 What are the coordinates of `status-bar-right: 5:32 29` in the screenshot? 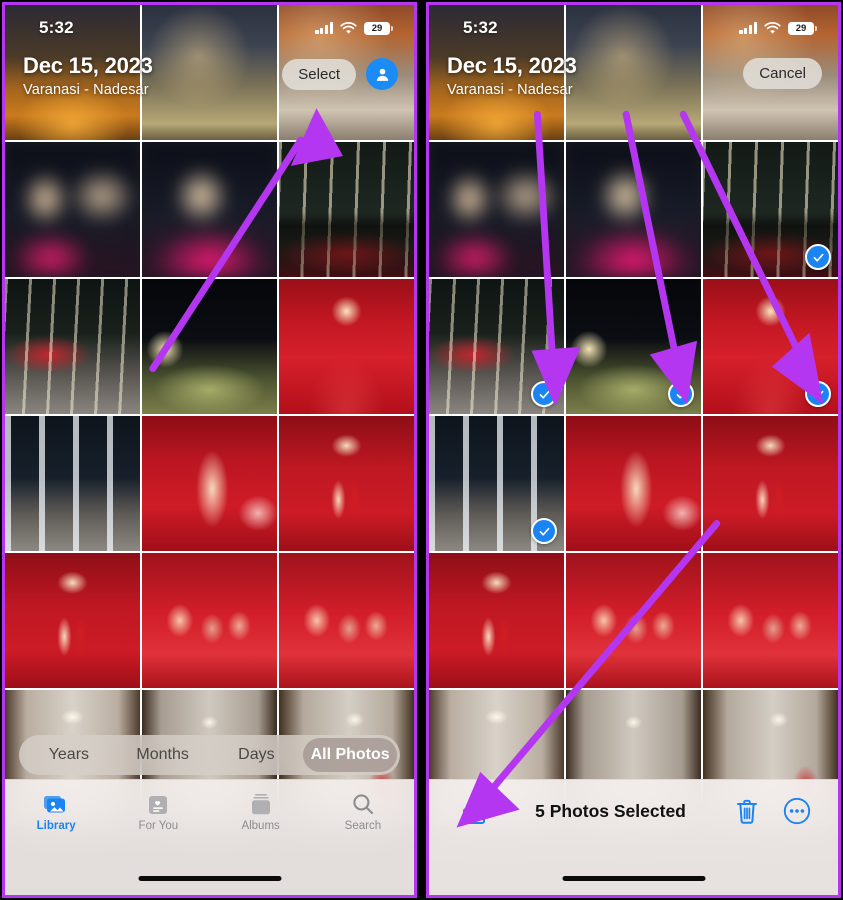 It's located at (633, 28).